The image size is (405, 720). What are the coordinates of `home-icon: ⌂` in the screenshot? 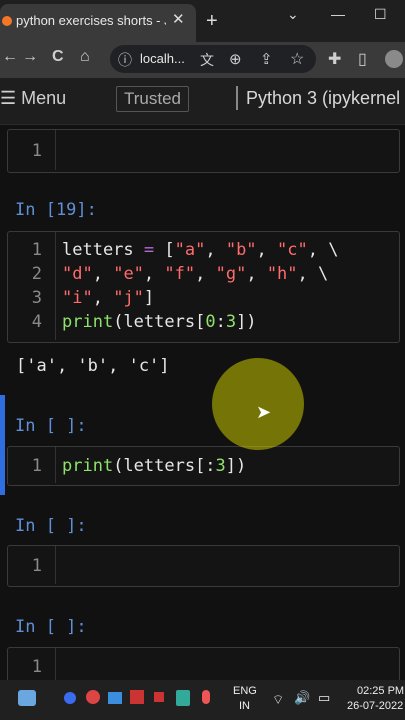 It's located at (85, 57).